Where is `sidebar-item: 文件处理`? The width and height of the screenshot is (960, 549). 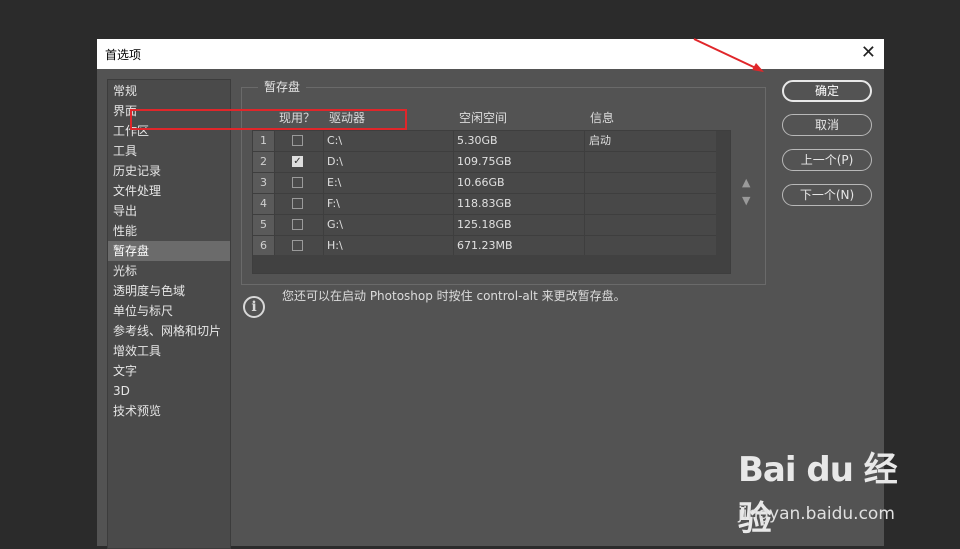 sidebar-item: 文件处理 is located at coordinates (169, 191).